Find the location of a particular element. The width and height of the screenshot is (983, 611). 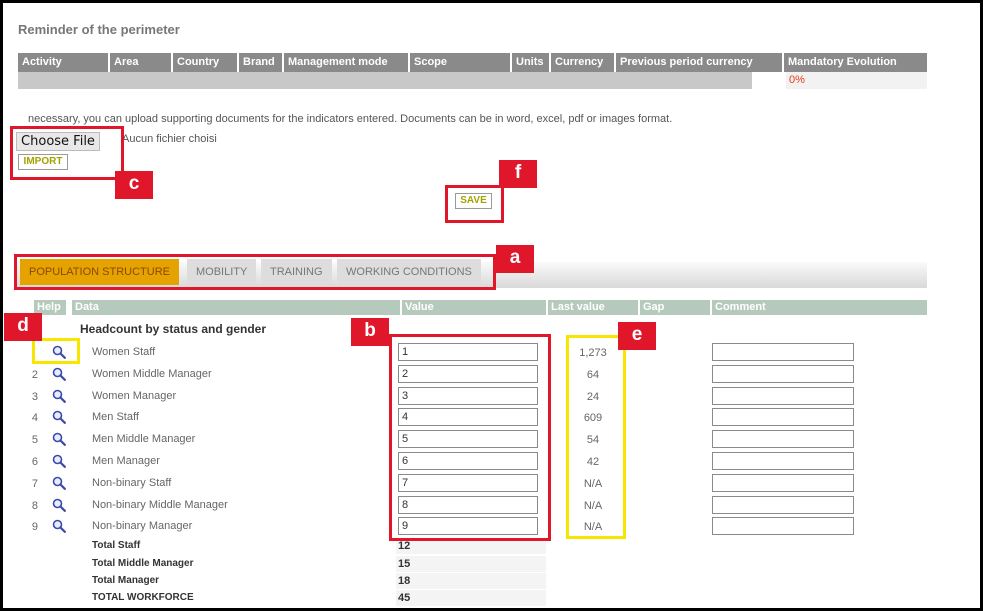

total-label: Total Staff is located at coordinates (116, 545).